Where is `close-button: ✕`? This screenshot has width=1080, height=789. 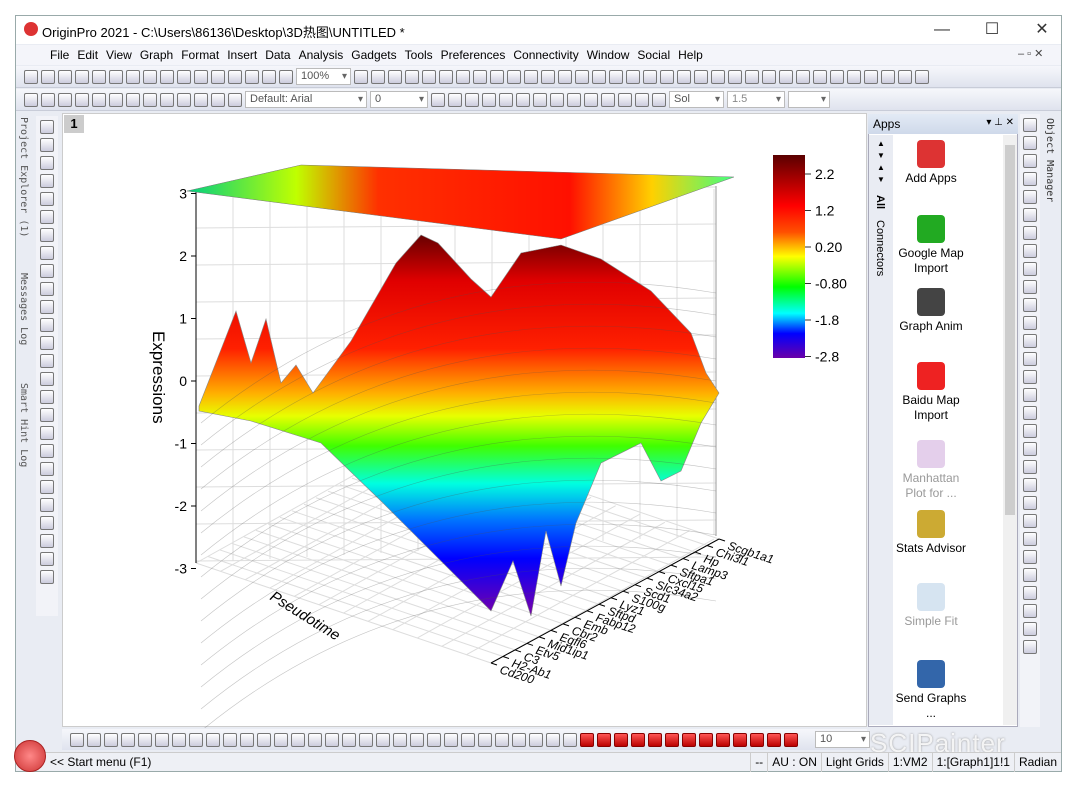 close-button: ✕ is located at coordinates (1042, 30).